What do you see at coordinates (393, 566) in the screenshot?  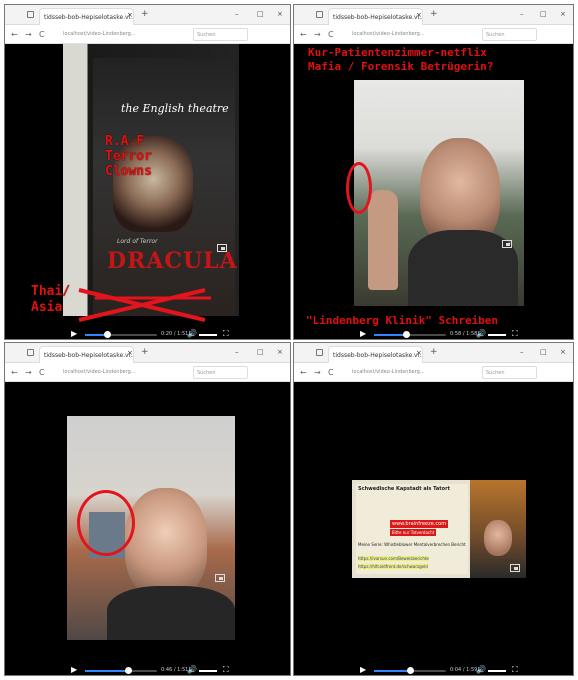 I see `newspaper-link-b: https://hlfcoldfront.de/schwarzgeld` at bounding box center [393, 566].